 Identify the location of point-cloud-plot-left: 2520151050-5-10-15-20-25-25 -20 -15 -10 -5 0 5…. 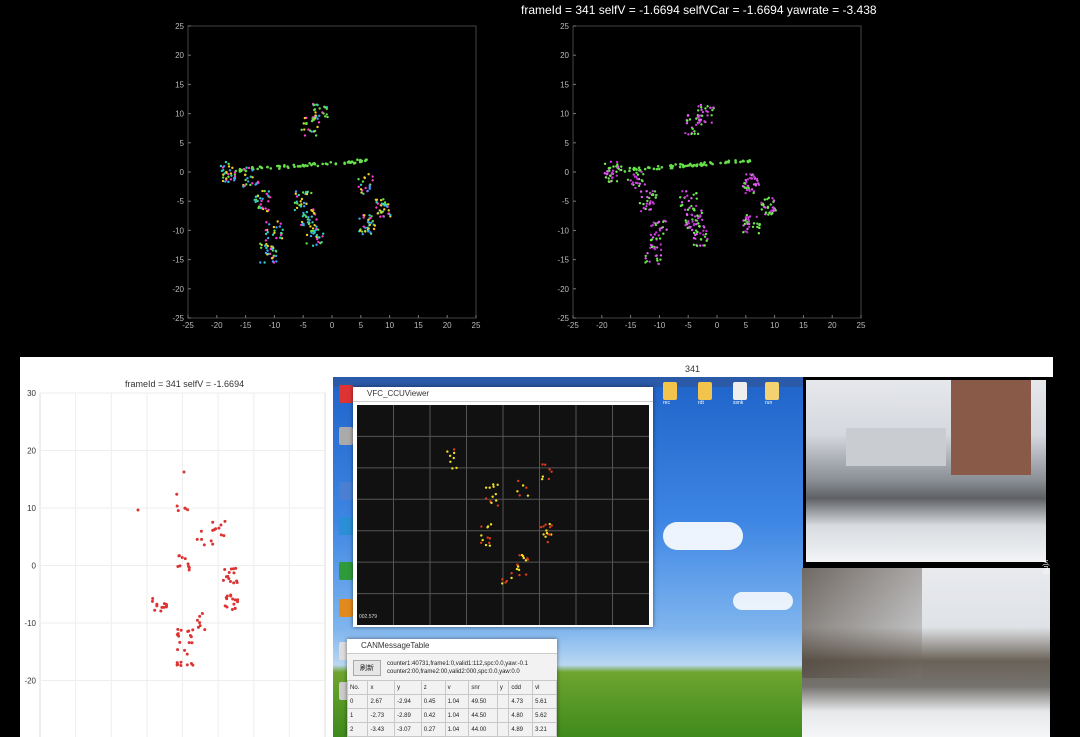
(325, 177).